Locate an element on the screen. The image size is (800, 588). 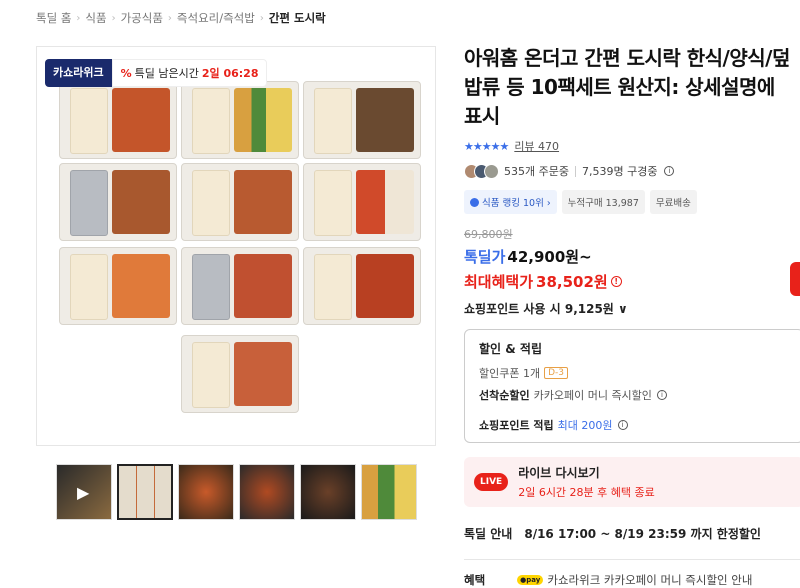
breadcrumb: 톡딜 홈 › 식품 › 가공식품 › 즉석요리/즉석밥 › 간편 도시락 is located at coordinates (181, 18).